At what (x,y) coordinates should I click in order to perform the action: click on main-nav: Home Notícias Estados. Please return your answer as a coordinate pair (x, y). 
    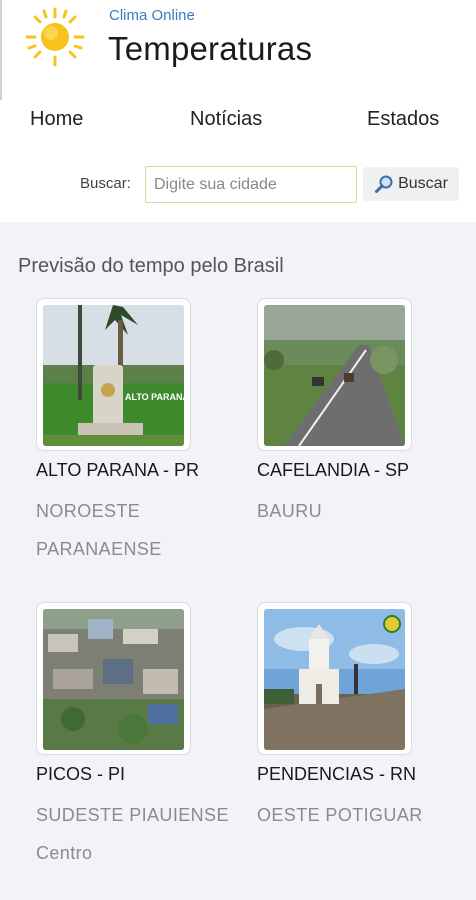
    Looking at the image, I should click on (238, 123).